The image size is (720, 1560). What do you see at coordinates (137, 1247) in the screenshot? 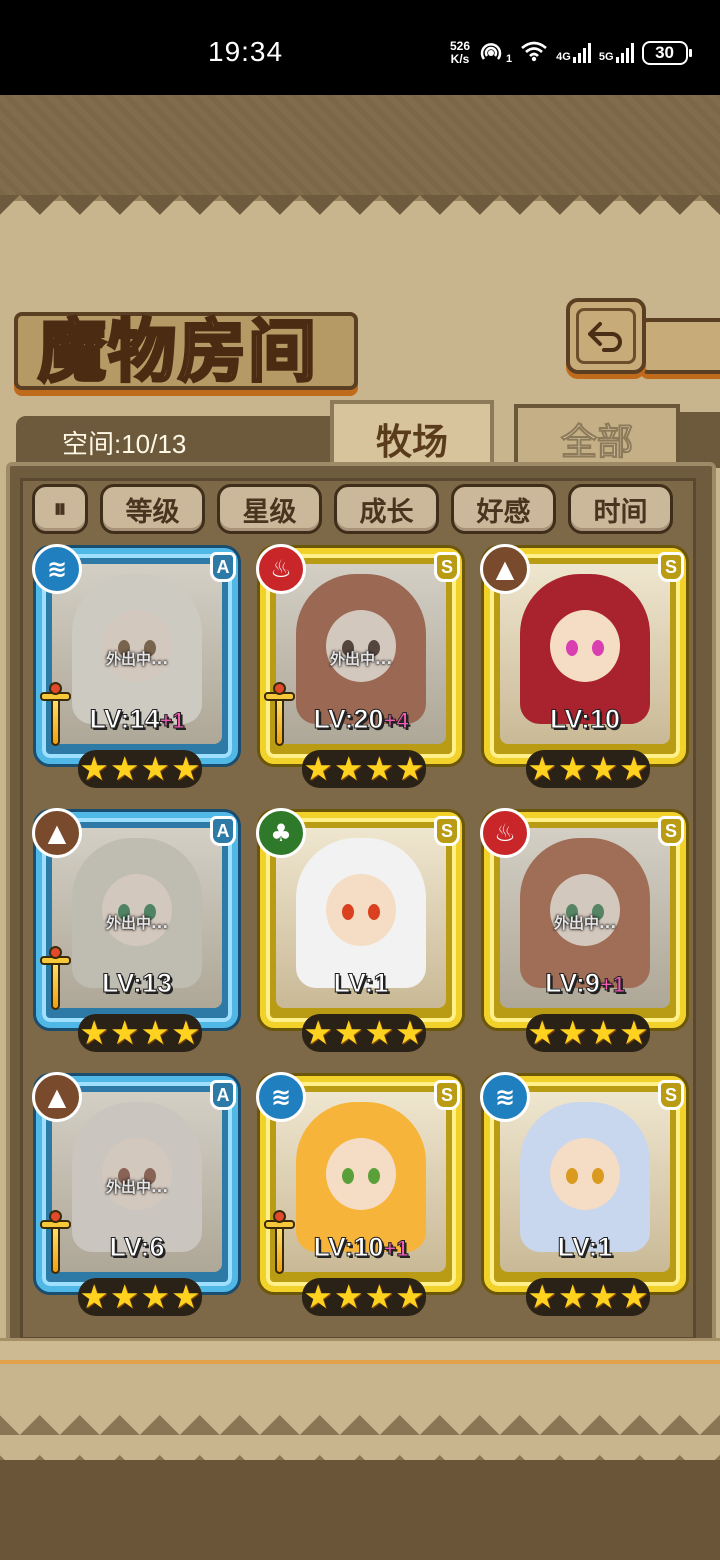
I see `monster-level: LV:6` at bounding box center [137, 1247].